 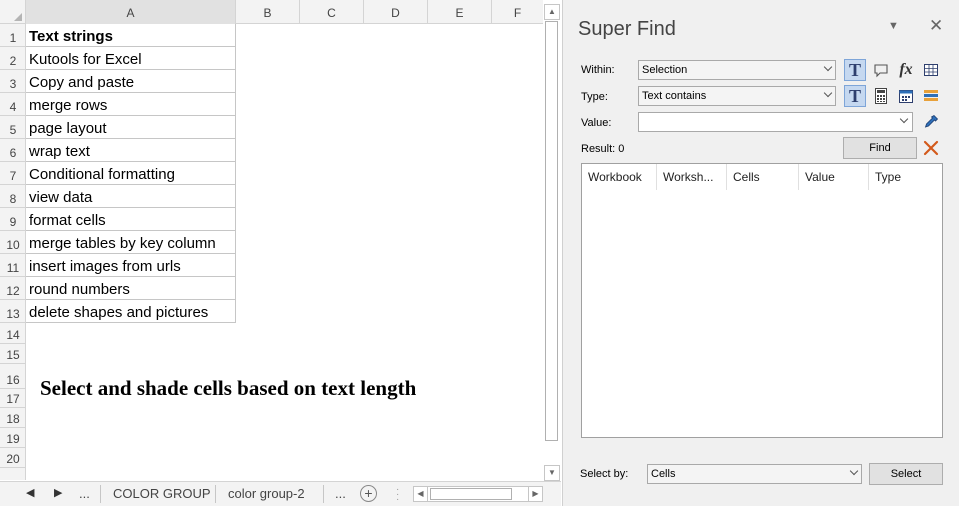 I want to click on close-icon: ✕, so click(x=936, y=26).